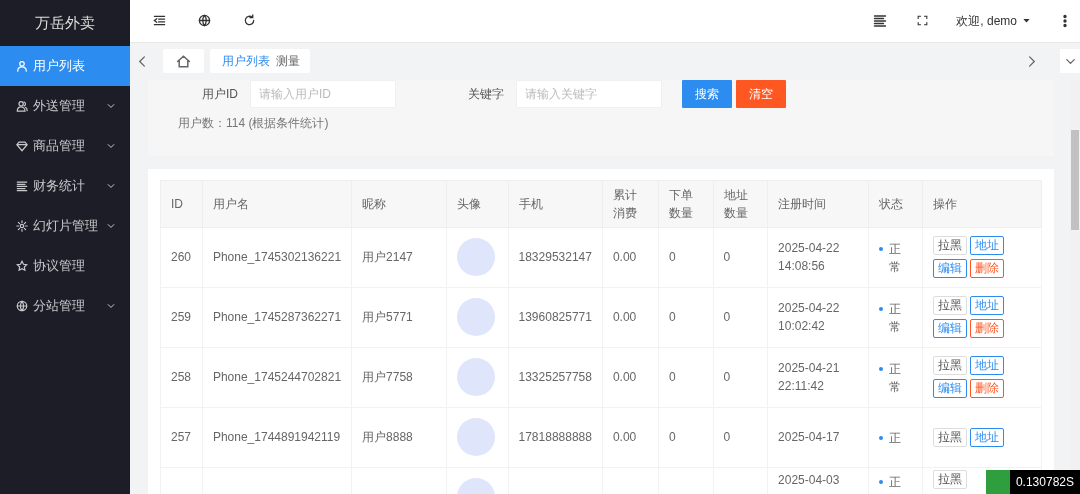 The image size is (1080, 494). What do you see at coordinates (65, 22) in the screenshot?
I see `brand-title: 万岳外卖` at bounding box center [65, 22].